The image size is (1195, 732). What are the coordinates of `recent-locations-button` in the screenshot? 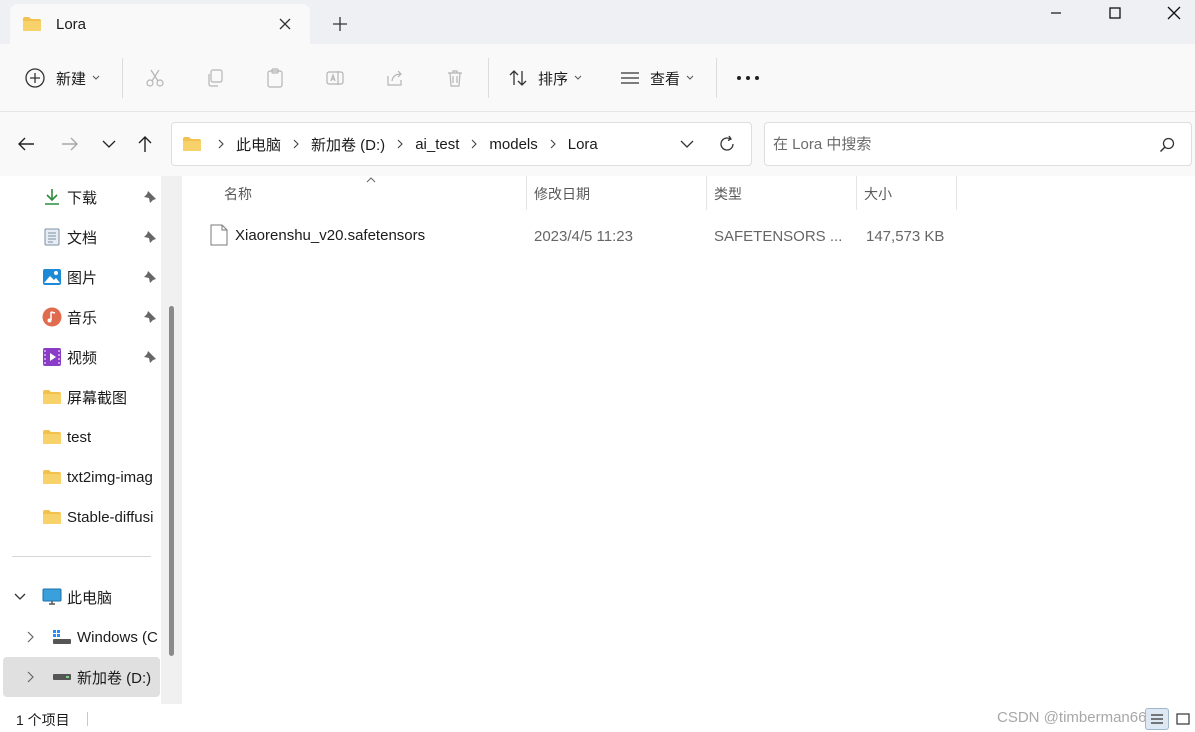 It's located at (109, 144).